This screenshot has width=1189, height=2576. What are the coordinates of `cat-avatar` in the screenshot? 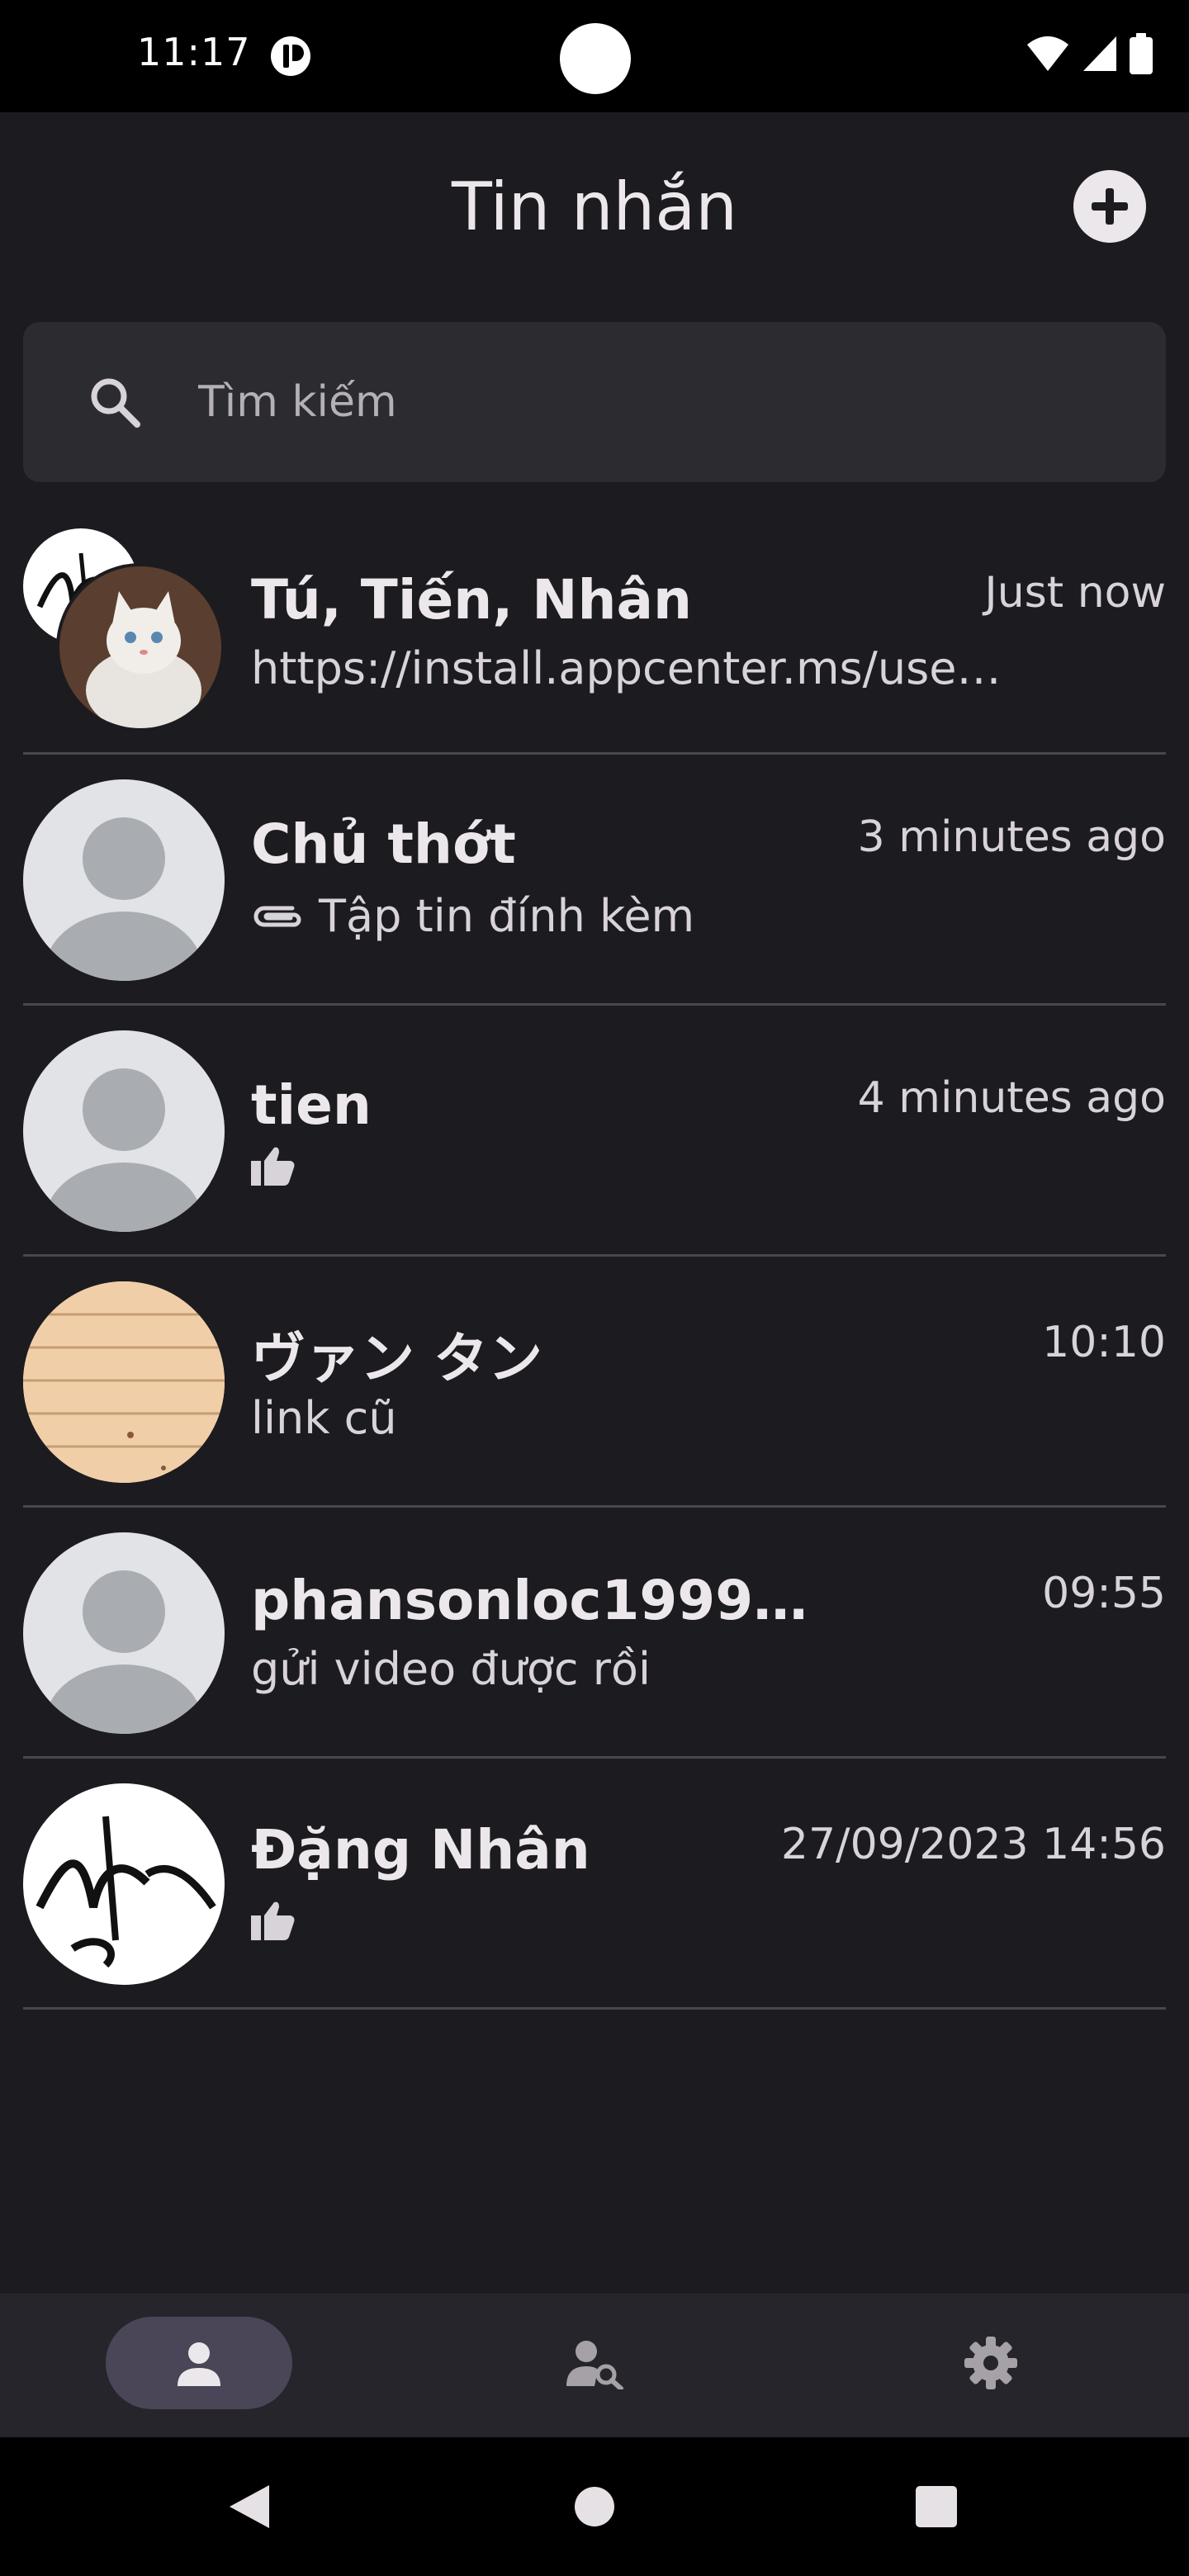 It's located at (140, 647).